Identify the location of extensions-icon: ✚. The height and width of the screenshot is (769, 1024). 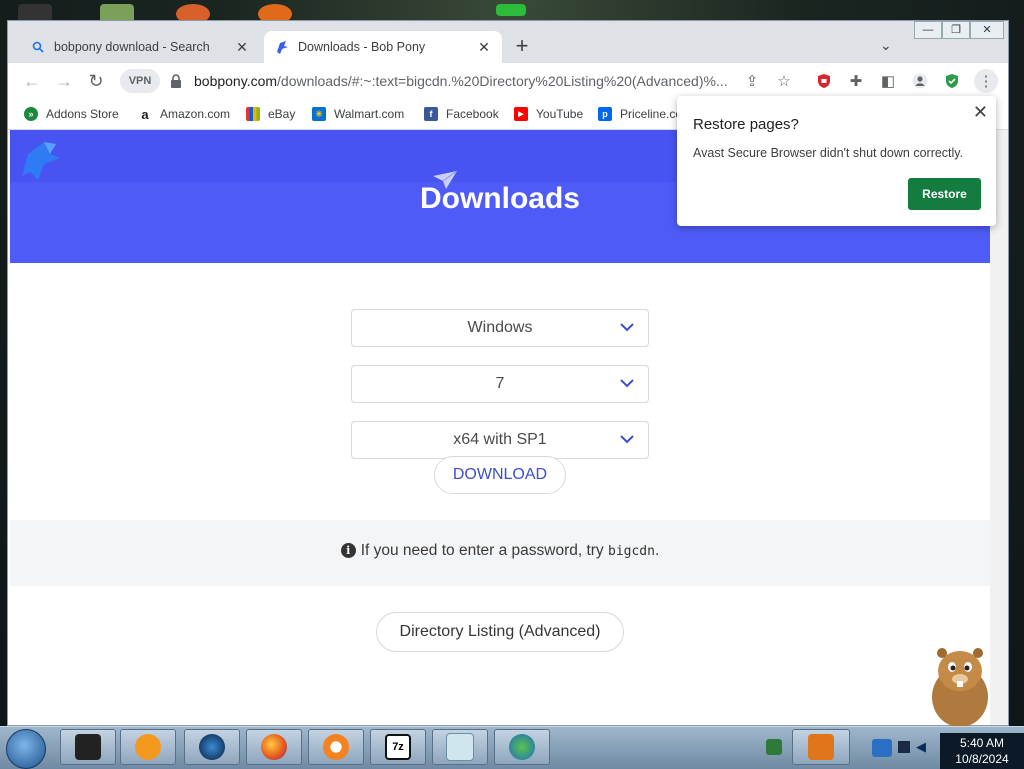
(856, 81).